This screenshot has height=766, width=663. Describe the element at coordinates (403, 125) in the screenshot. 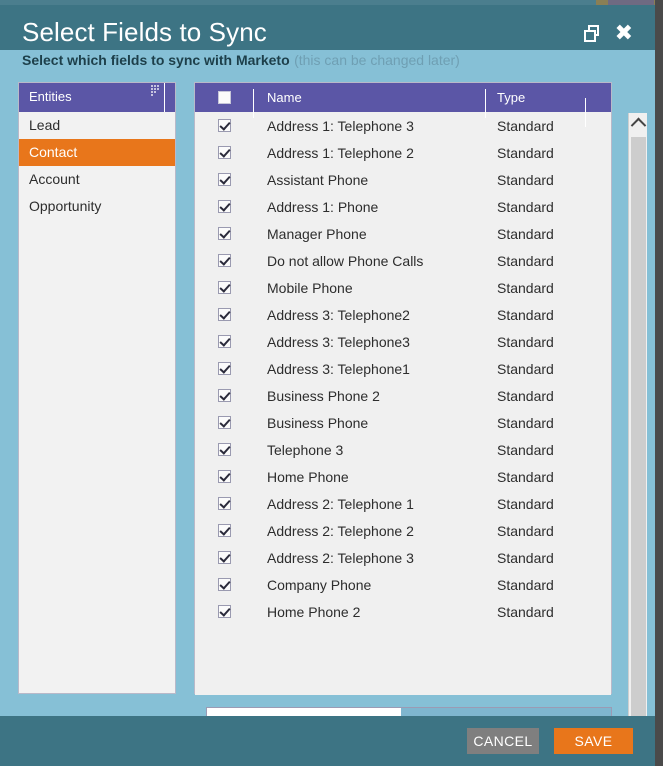

I see `table-row: Address 1: Telephone 3 Standard` at that location.